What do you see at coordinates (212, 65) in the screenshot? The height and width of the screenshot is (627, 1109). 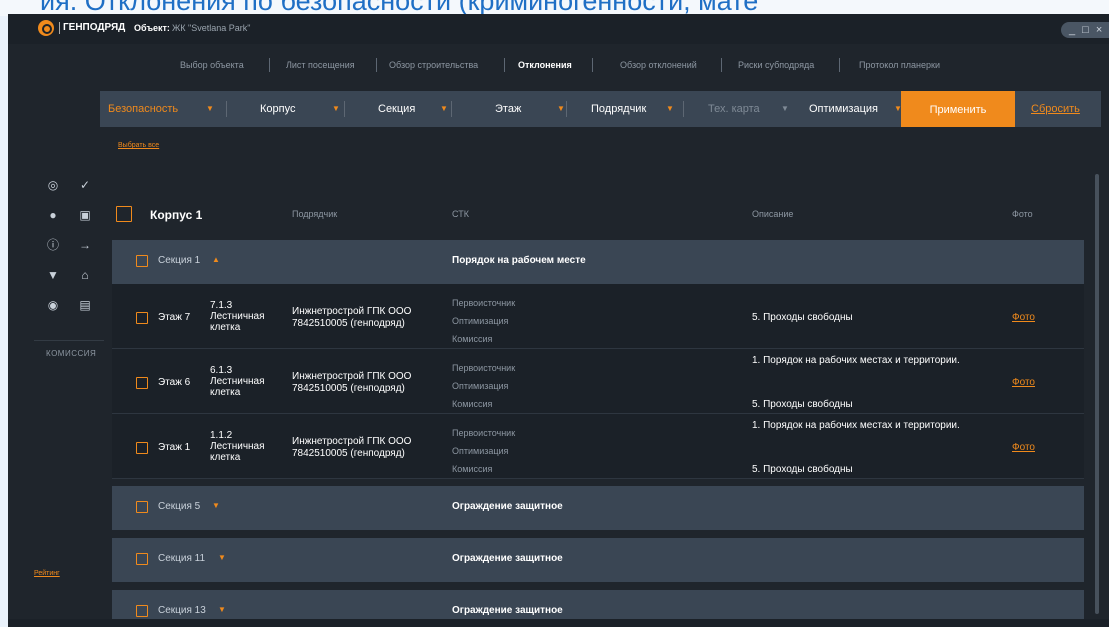 I see `tab-object-select: Выбор объекта` at bounding box center [212, 65].